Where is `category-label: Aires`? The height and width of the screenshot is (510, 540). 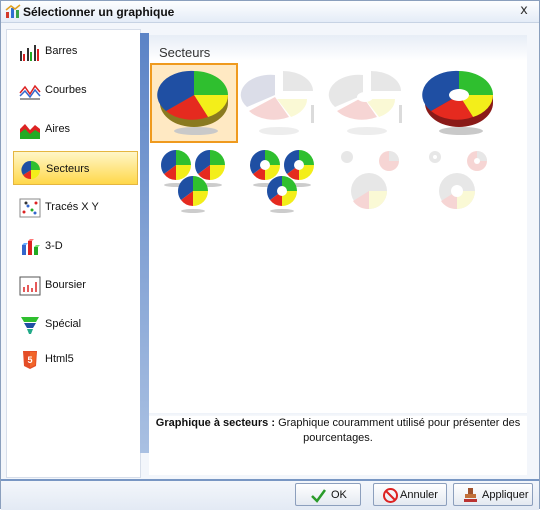 category-label: Aires is located at coordinates (58, 129).